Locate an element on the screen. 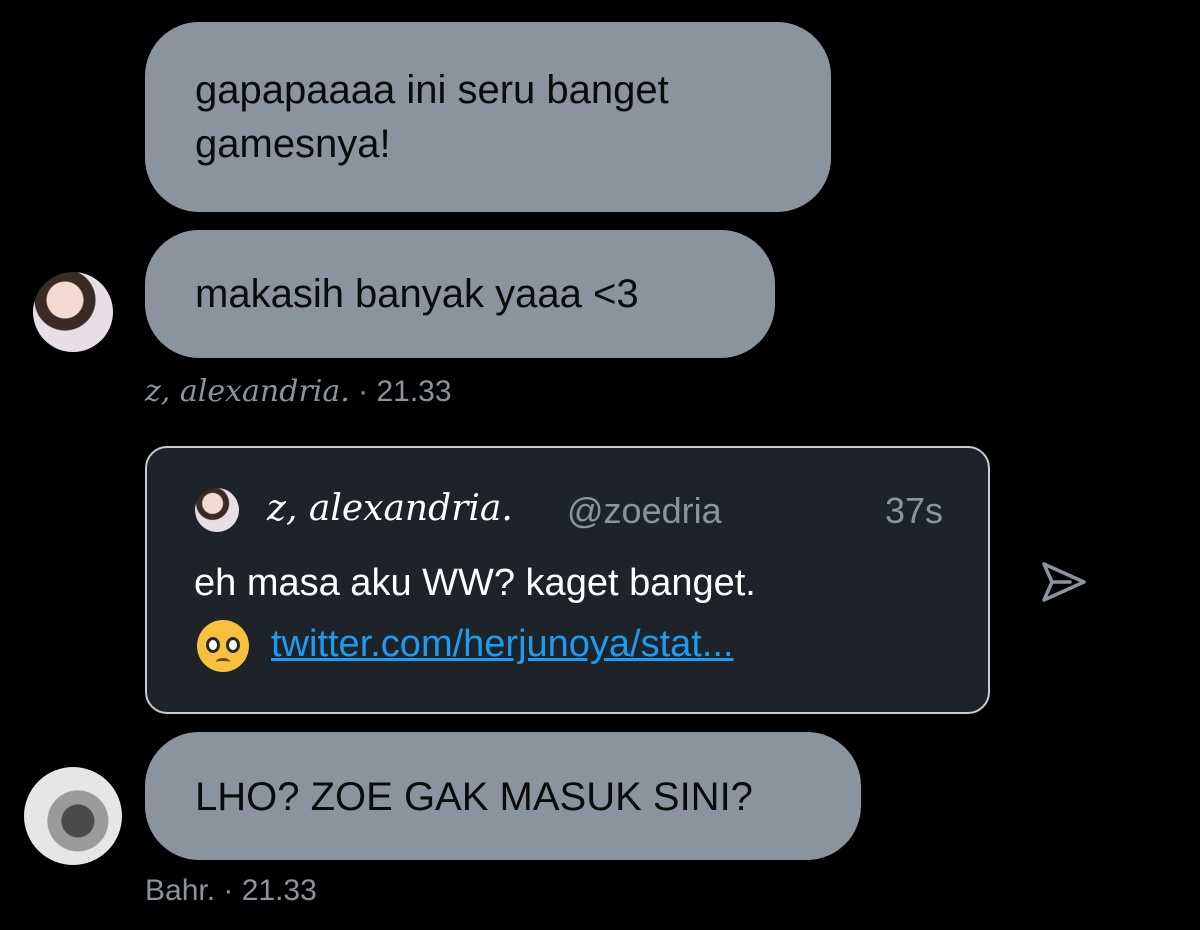 The height and width of the screenshot is (930, 1200). sender-name: z, alexandria. is located at coordinates (247, 391).